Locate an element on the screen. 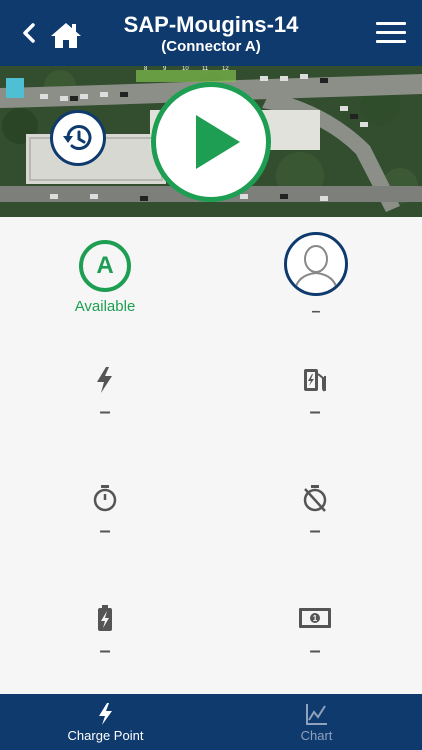 The width and height of the screenshot is (422, 750). tab-label: Chart is located at coordinates (316, 735).